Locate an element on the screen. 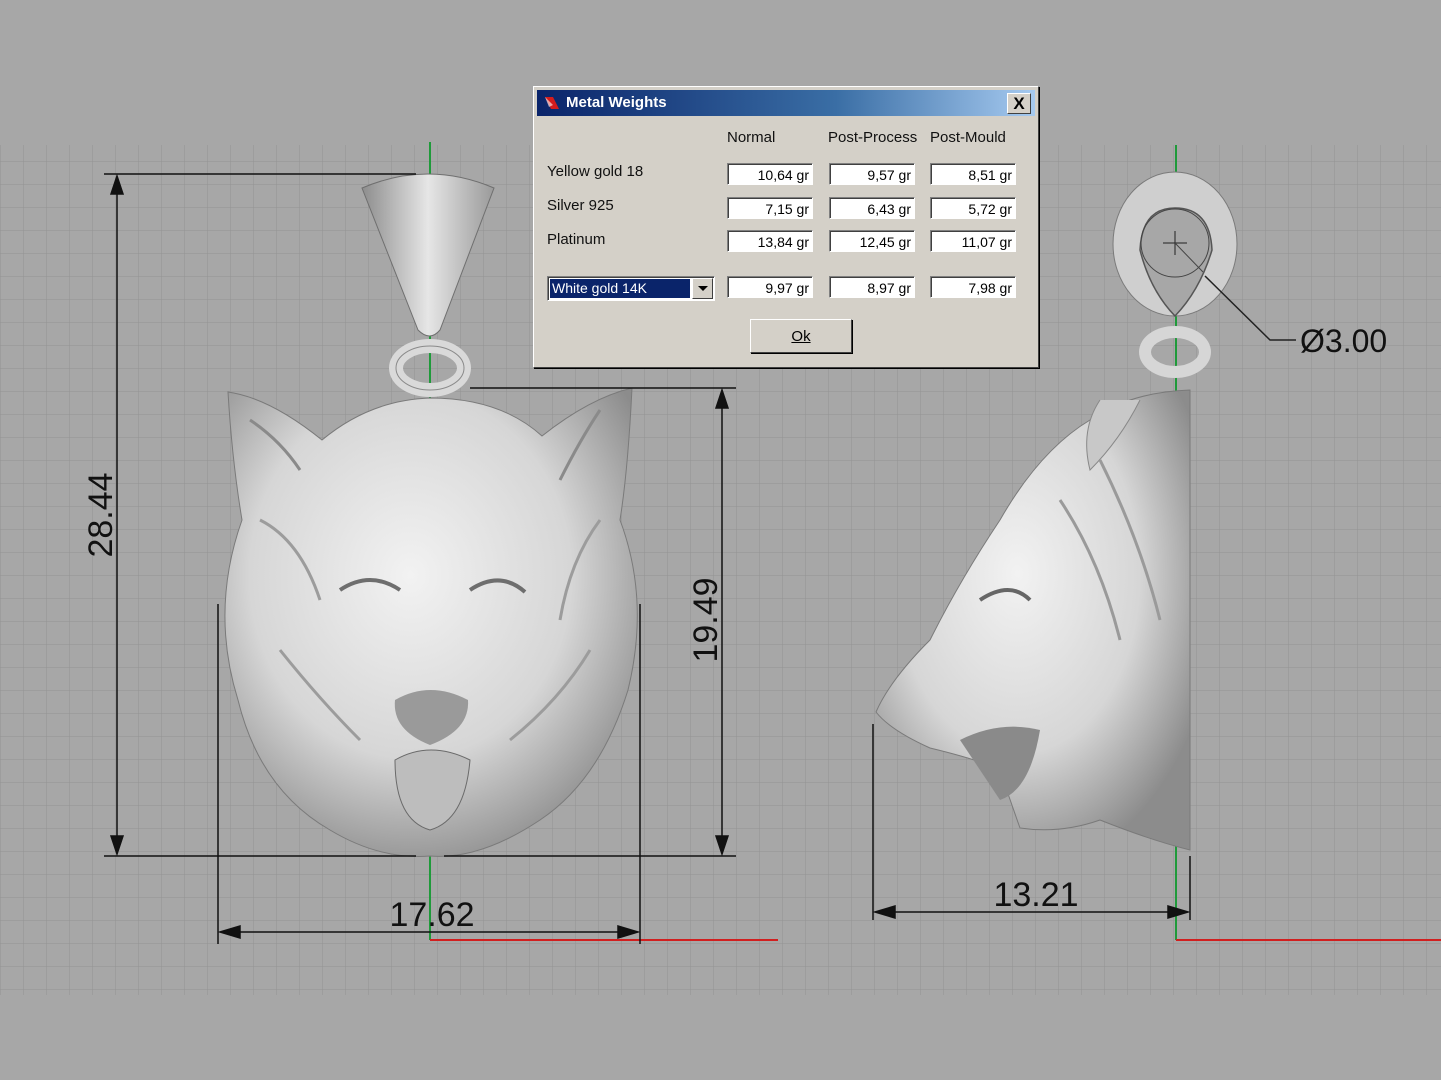 The width and height of the screenshot is (1441, 1080). platinum-post-mould-field: 11,07 gr is located at coordinates (973, 241).